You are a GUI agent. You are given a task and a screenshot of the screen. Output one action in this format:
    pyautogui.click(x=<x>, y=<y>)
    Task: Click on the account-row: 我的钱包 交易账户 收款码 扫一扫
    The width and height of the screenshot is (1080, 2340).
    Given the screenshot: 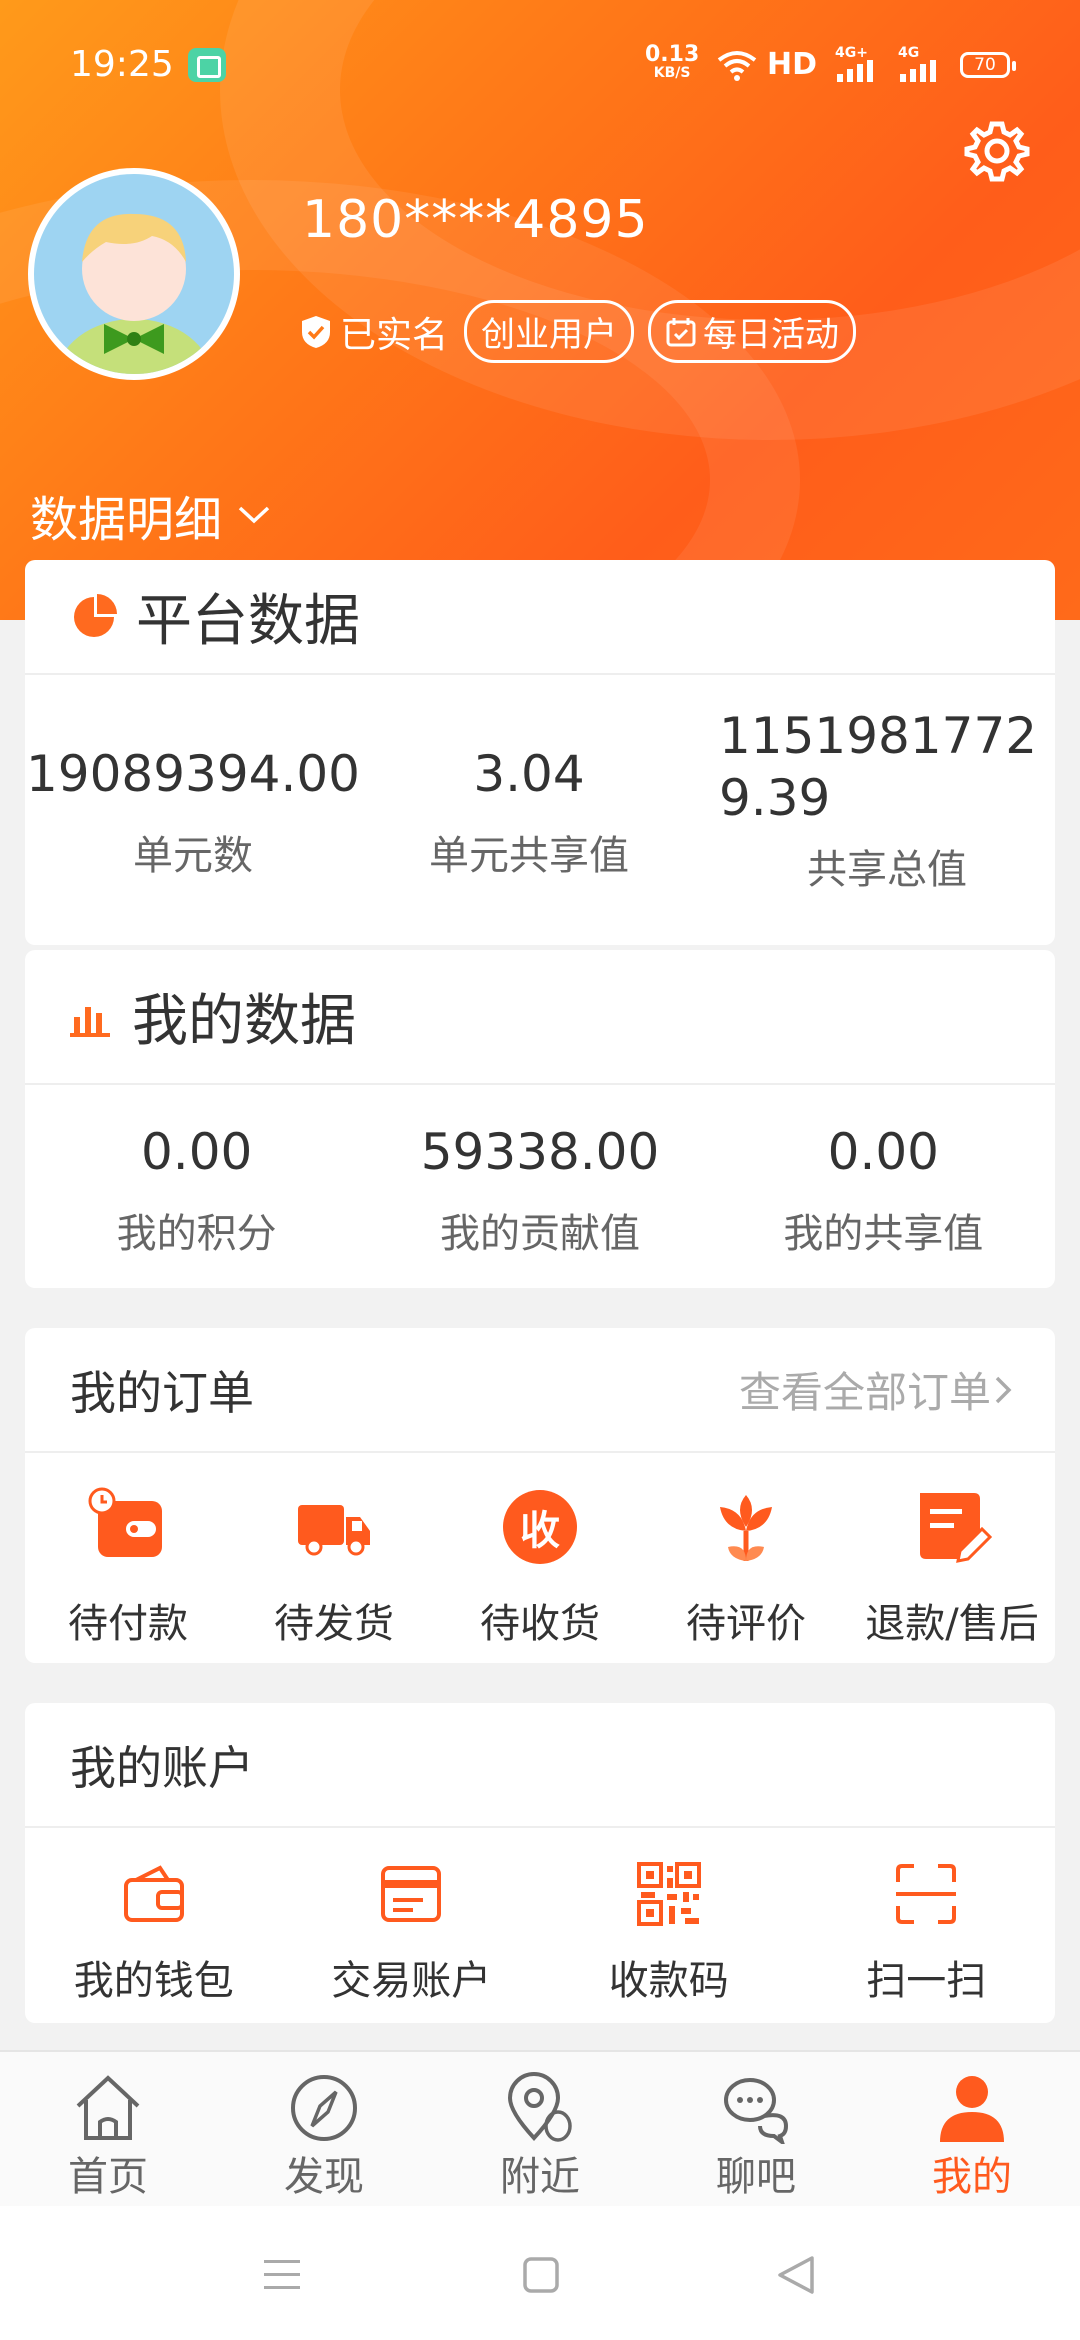 What is the action you would take?
    pyautogui.click(x=540, y=1917)
    